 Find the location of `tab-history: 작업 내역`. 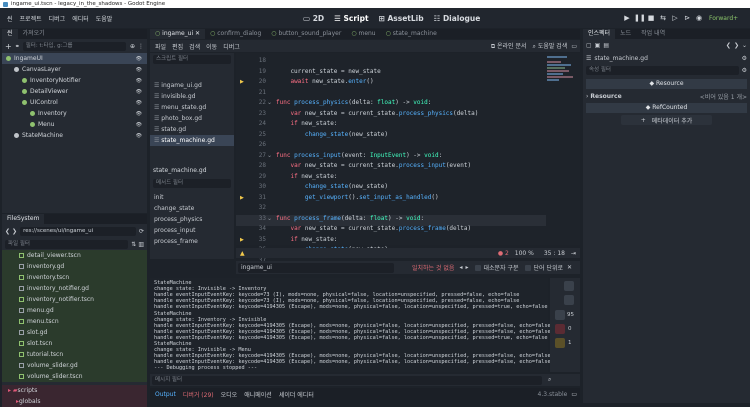

tab-history: 작업 내역 is located at coordinates (653, 34).